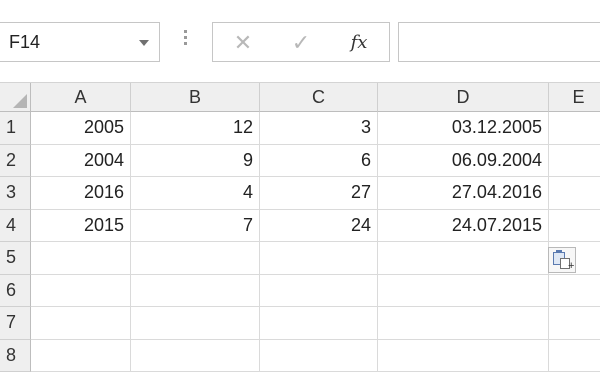 The image size is (600, 372). What do you see at coordinates (319, 161) in the screenshot?
I see `cell-c2: 6` at bounding box center [319, 161].